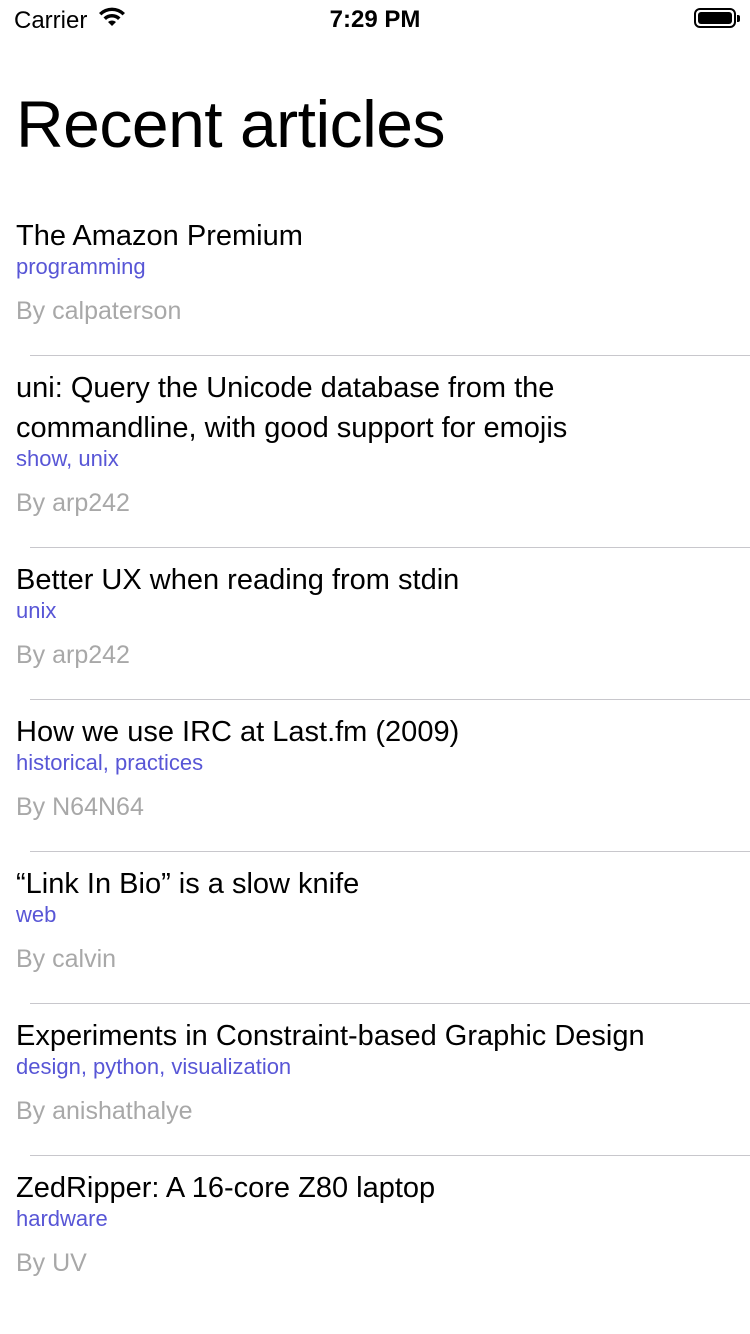 The width and height of the screenshot is (750, 1334). What do you see at coordinates (226, 1188) in the screenshot?
I see `article-title: ZedRipper: A 16-core Z80 laptop` at bounding box center [226, 1188].